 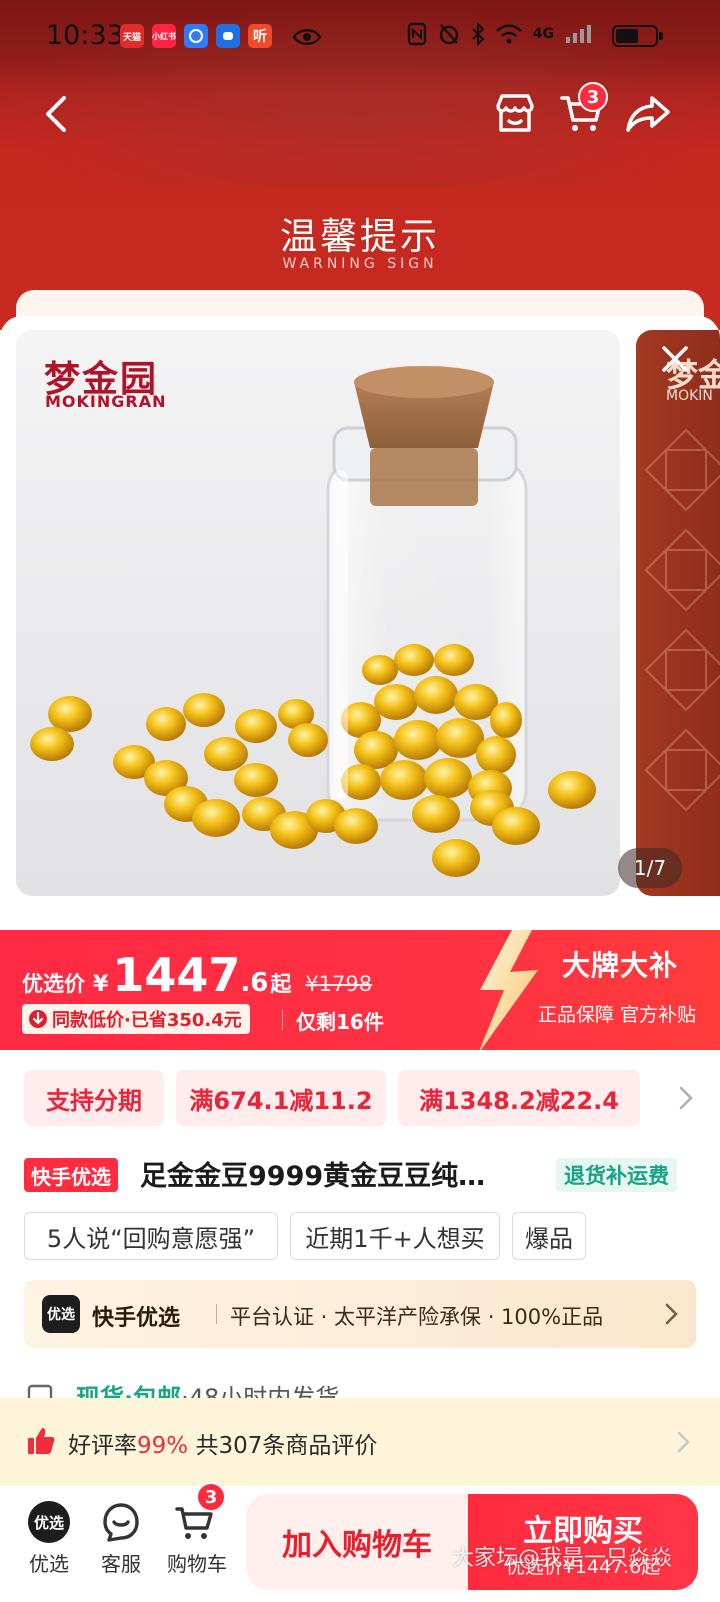 What do you see at coordinates (38, 1019) in the screenshot?
I see `down-arrow-icon` at bounding box center [38, 1019].